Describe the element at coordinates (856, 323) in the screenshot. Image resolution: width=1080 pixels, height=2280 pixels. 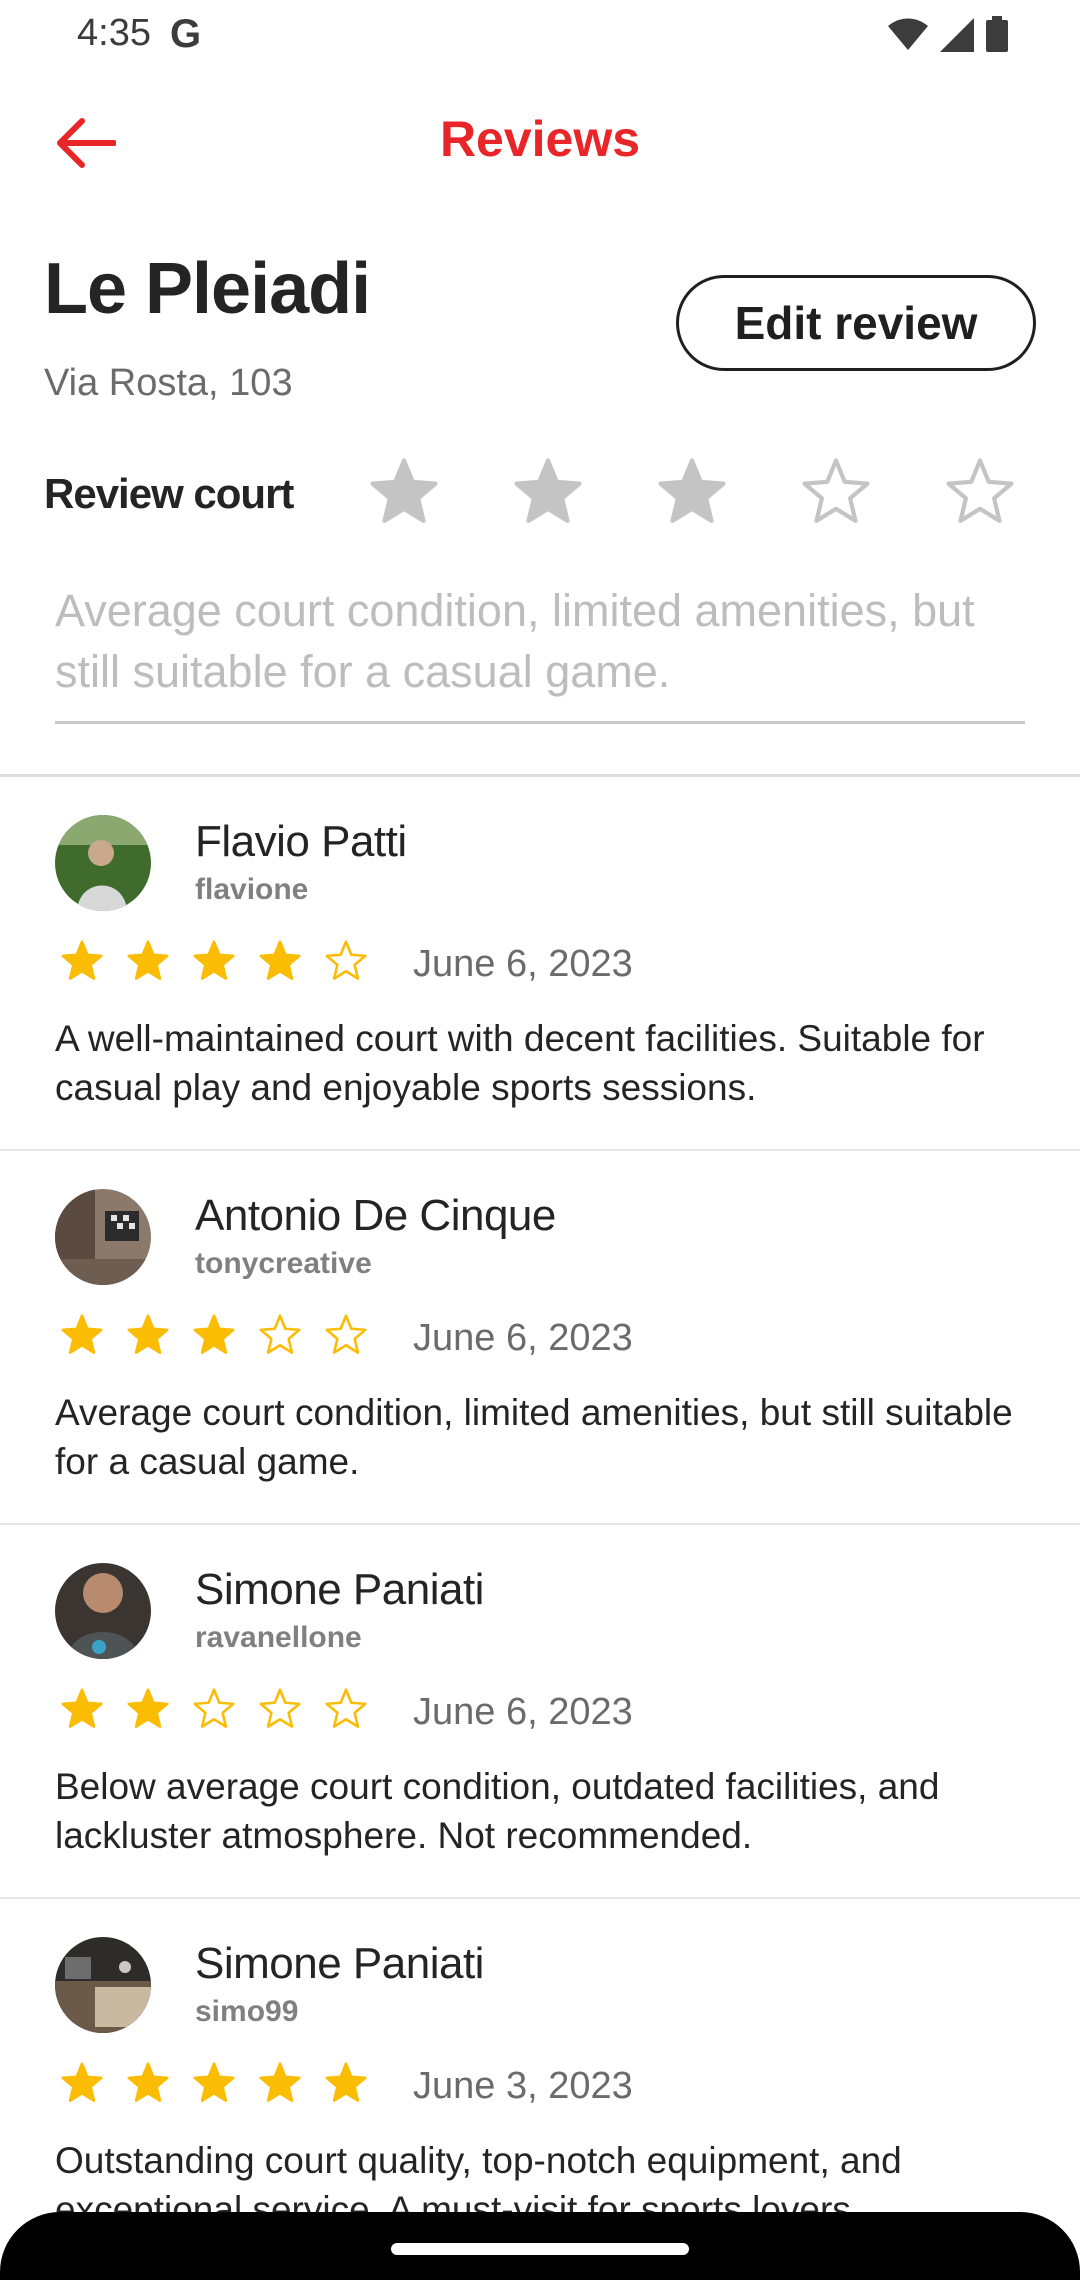
I see `edit-review-button: Edit review` at that location.